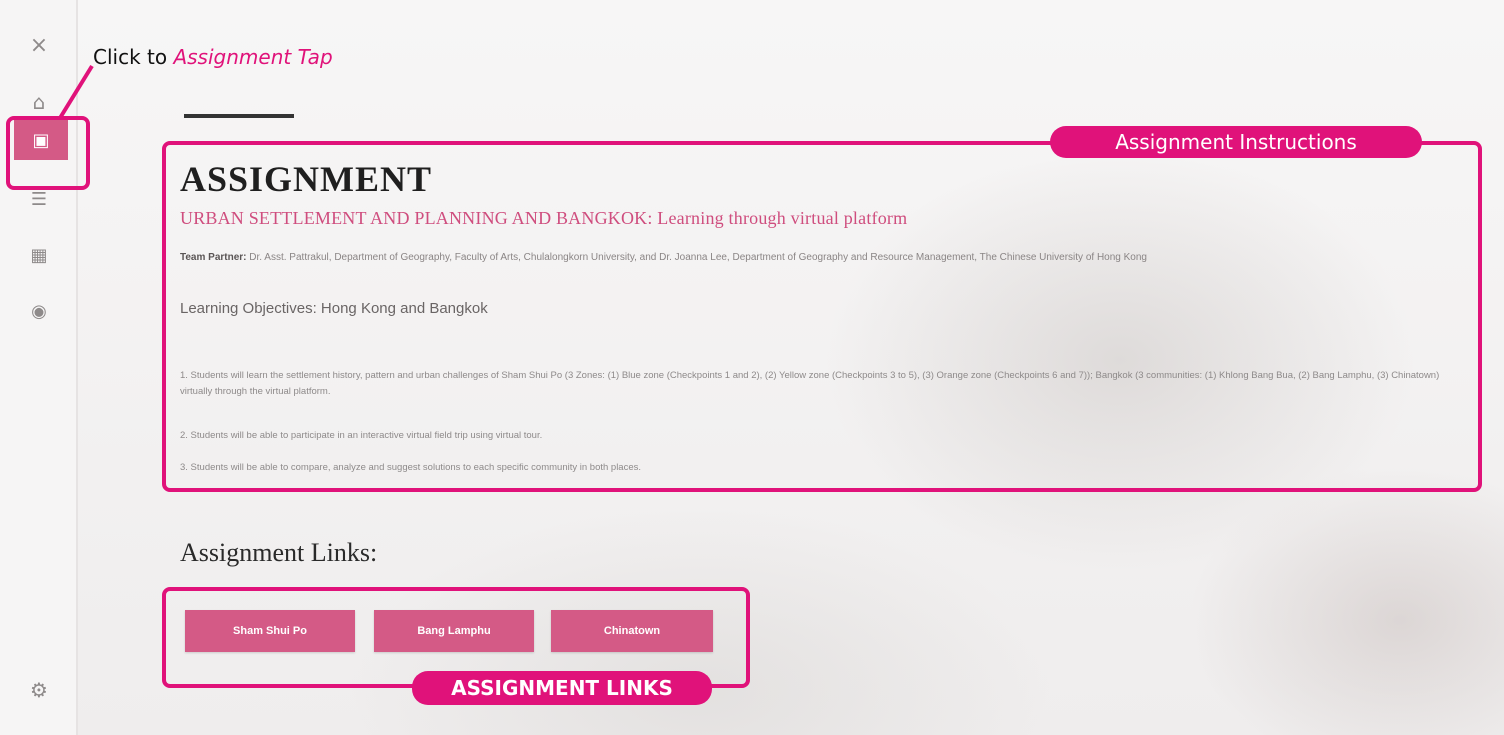  I want to click on links-heading: Assignment Links:, so click(279, 552).